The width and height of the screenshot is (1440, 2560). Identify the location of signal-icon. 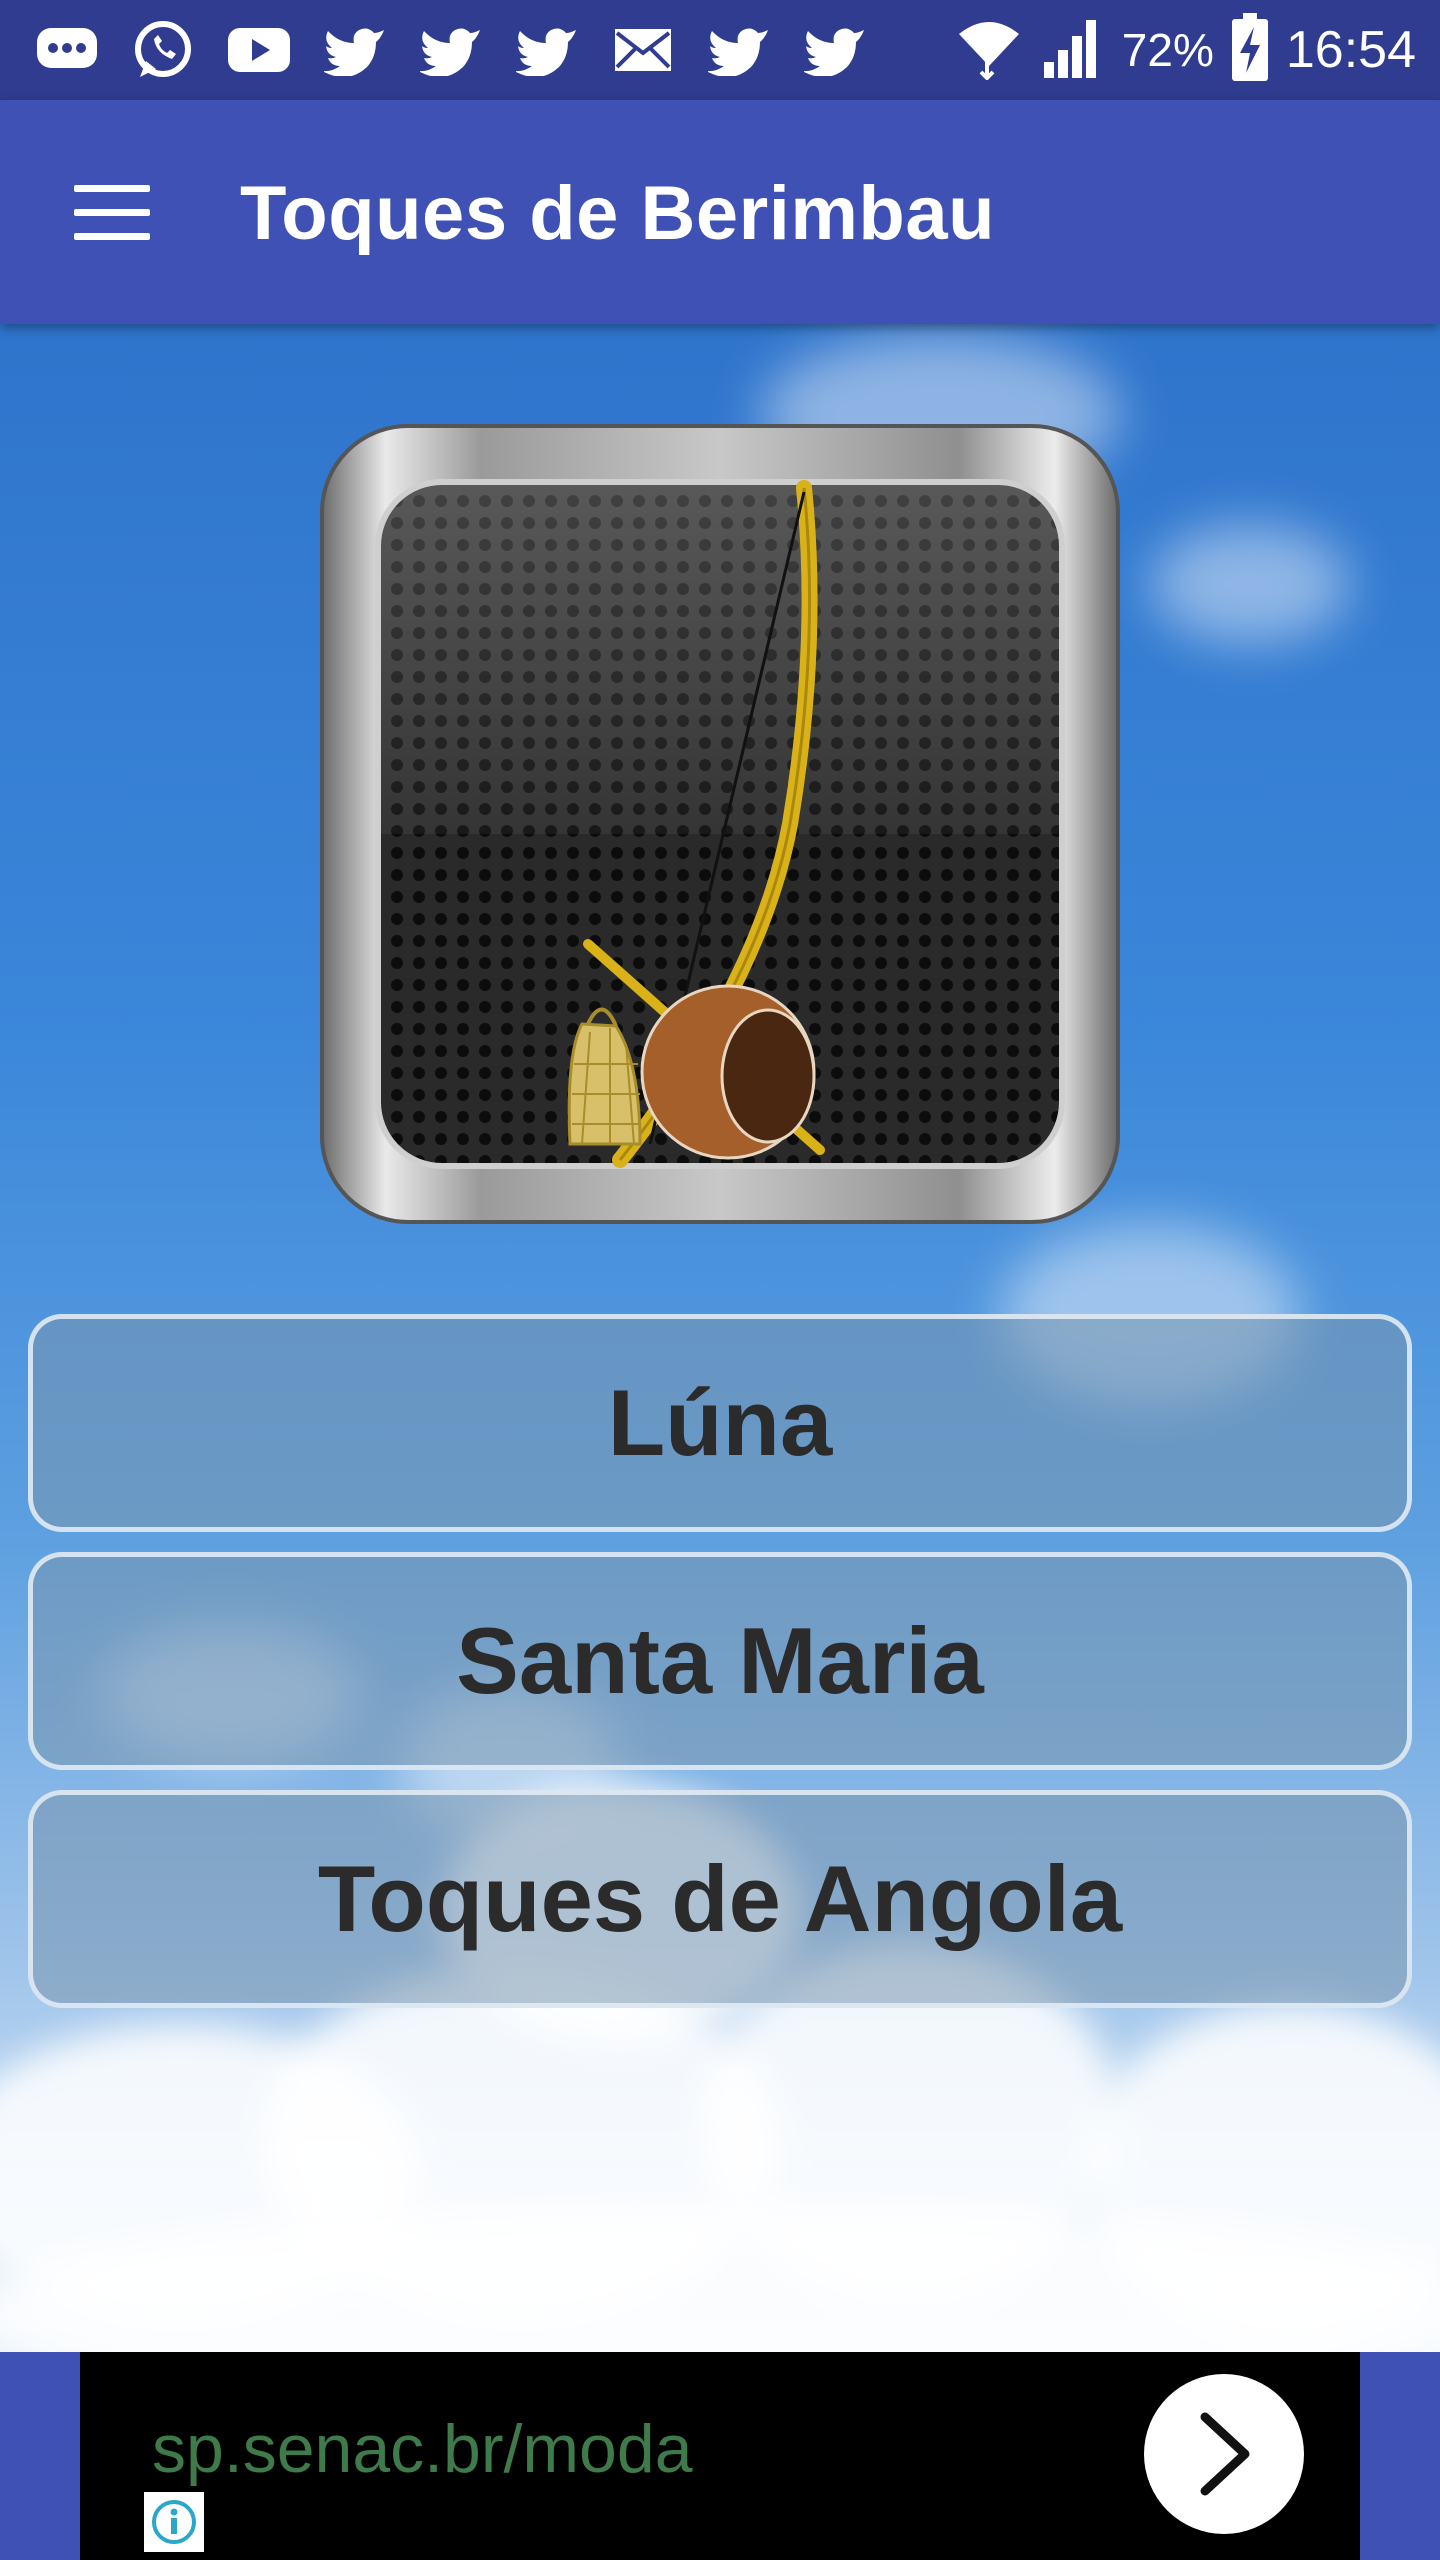
(1073, 50).